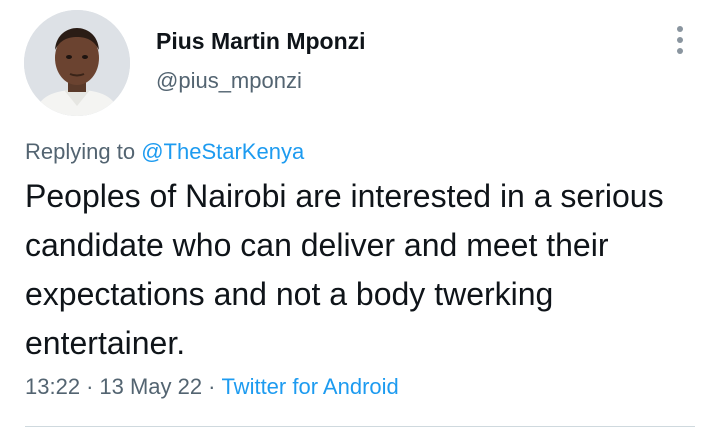  What do you see at coordinates (150, 386) in the screenshot?
I see `tweet-date: 13 May 22` at bounding box center [150, 386].